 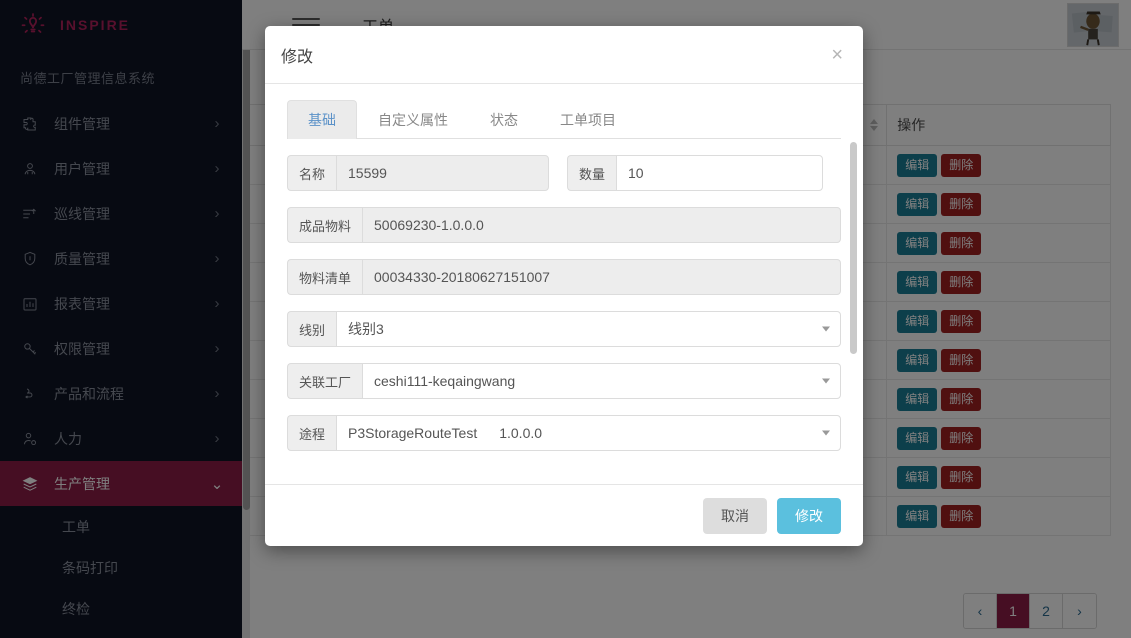 I want to click on field-finished-material: 成品物料 50069230-1.0.0.0, so click(x=564, y=225).